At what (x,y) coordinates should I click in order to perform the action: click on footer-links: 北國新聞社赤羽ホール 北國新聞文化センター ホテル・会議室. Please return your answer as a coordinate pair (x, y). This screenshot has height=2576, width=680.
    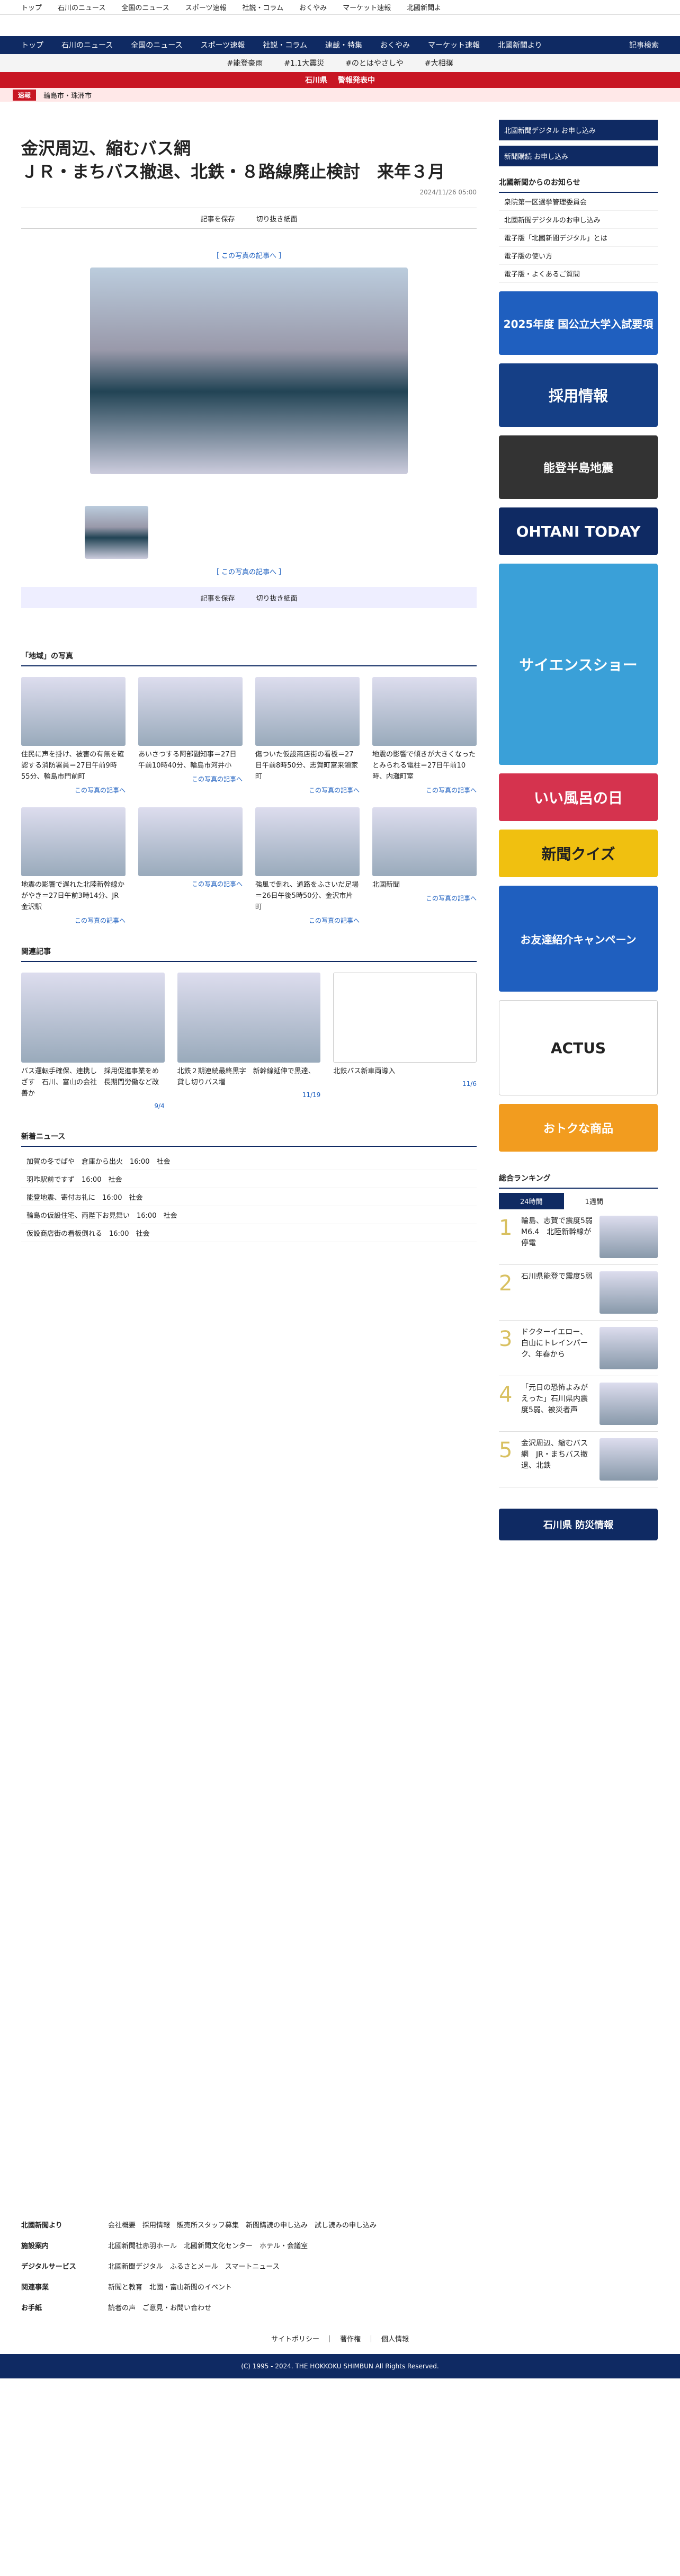
    Looking at the image, I should click on (208, 2245).